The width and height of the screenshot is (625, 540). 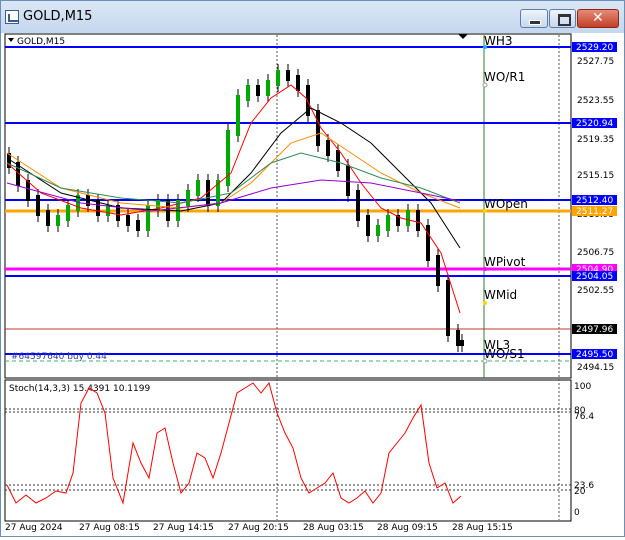 I want to click on wo-s1-label: WO/S1, so click(x=504, y=354).